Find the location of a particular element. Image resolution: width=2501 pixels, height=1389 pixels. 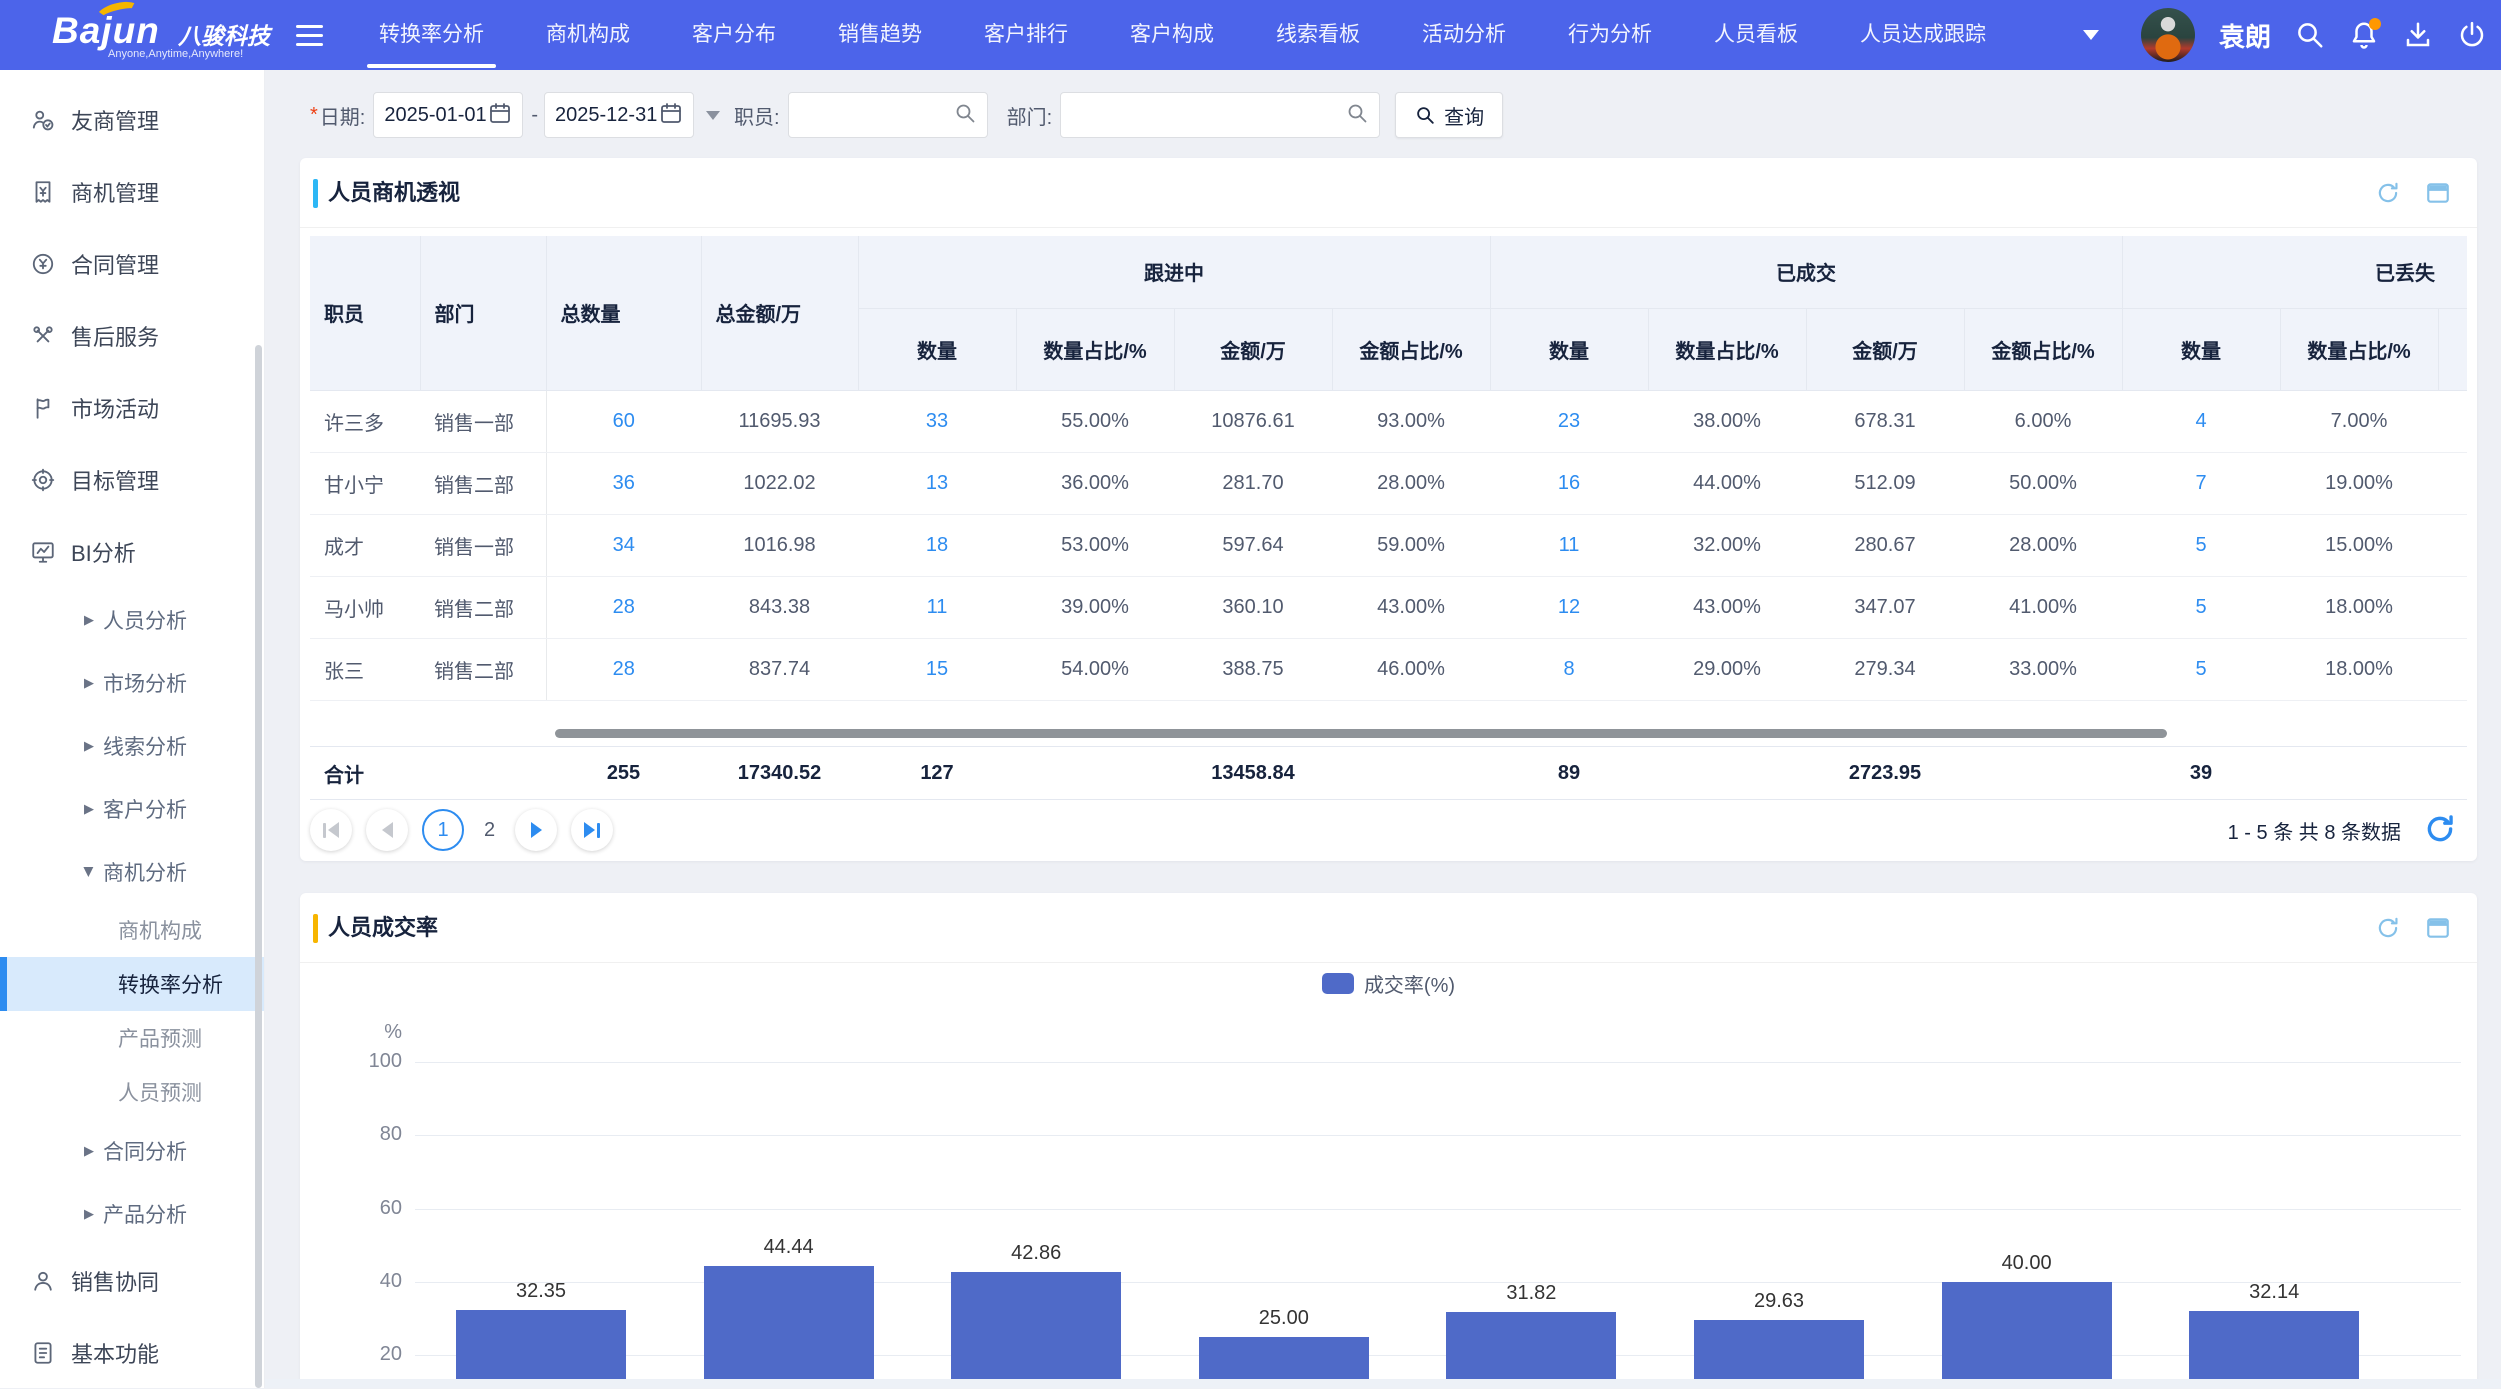

sidebar-item-13: 转换率分析 is located at coordinates (132, 984).